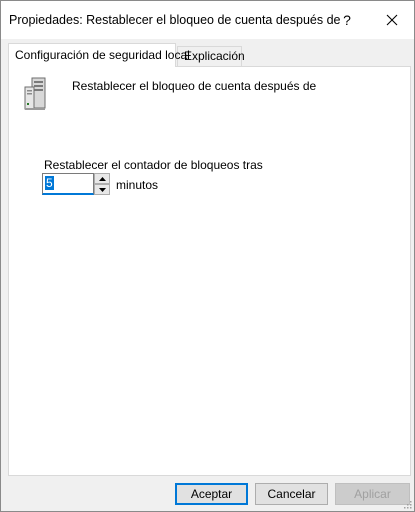  I want to click on arrow-up-icon, so click(102, 178).